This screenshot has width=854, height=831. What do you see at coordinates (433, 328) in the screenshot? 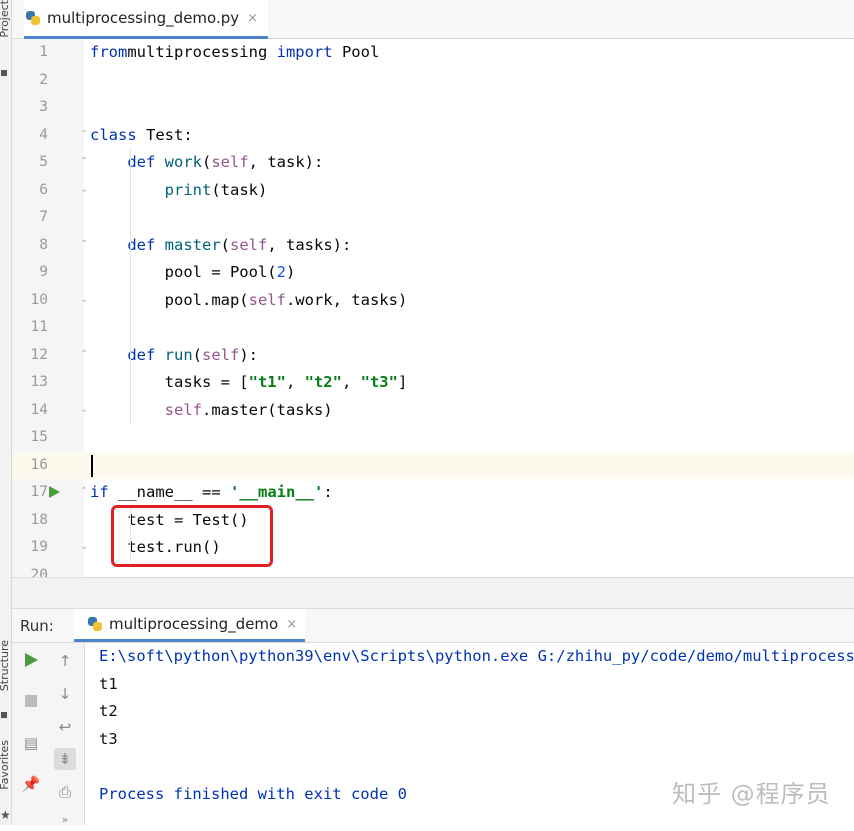
I see `code-line: 11` at bounding box center [433, 328].